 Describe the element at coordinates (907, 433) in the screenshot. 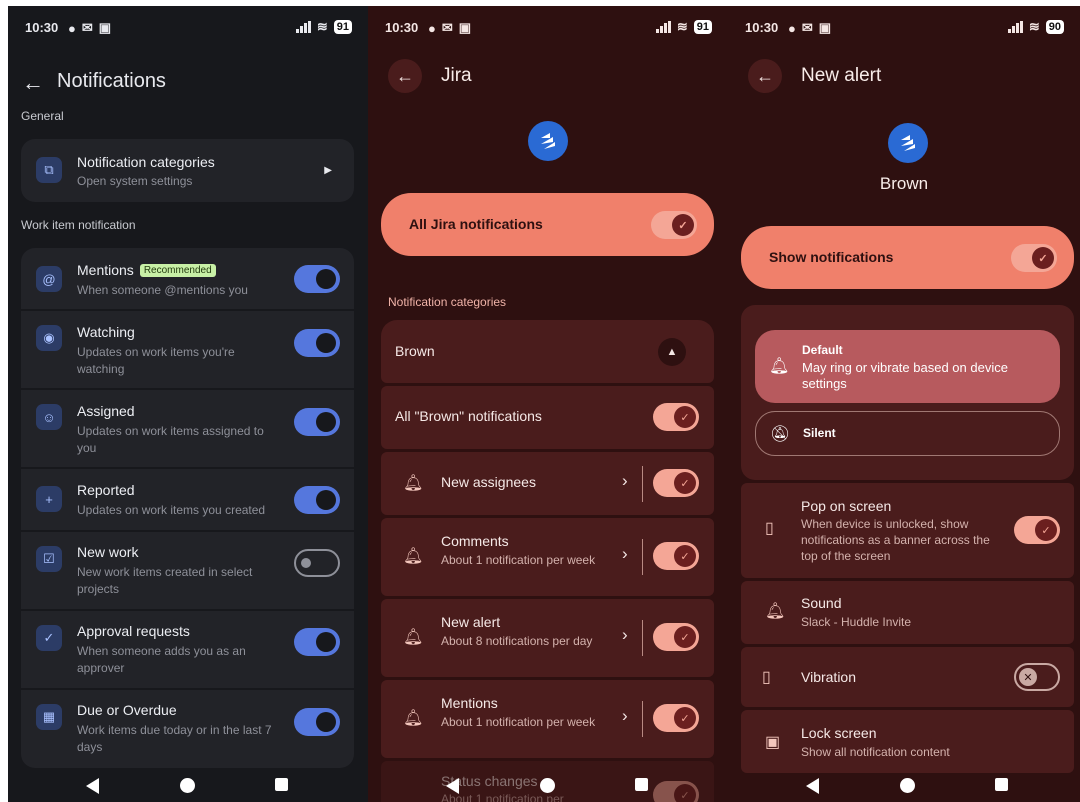

I see `option-silent: 🔕︎ Silent` at that location.